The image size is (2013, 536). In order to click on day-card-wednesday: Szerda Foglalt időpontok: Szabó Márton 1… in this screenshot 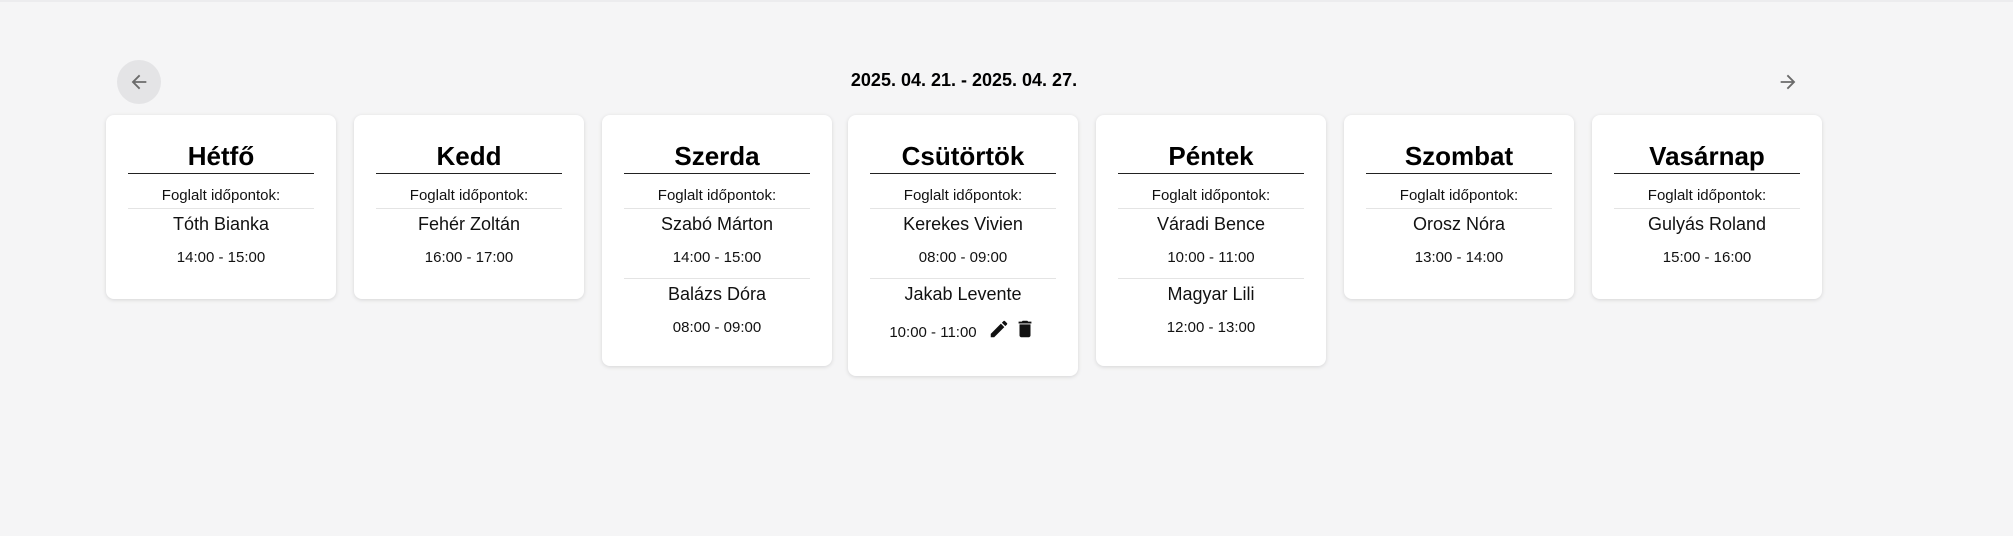, I will do `click(717, 240)`.